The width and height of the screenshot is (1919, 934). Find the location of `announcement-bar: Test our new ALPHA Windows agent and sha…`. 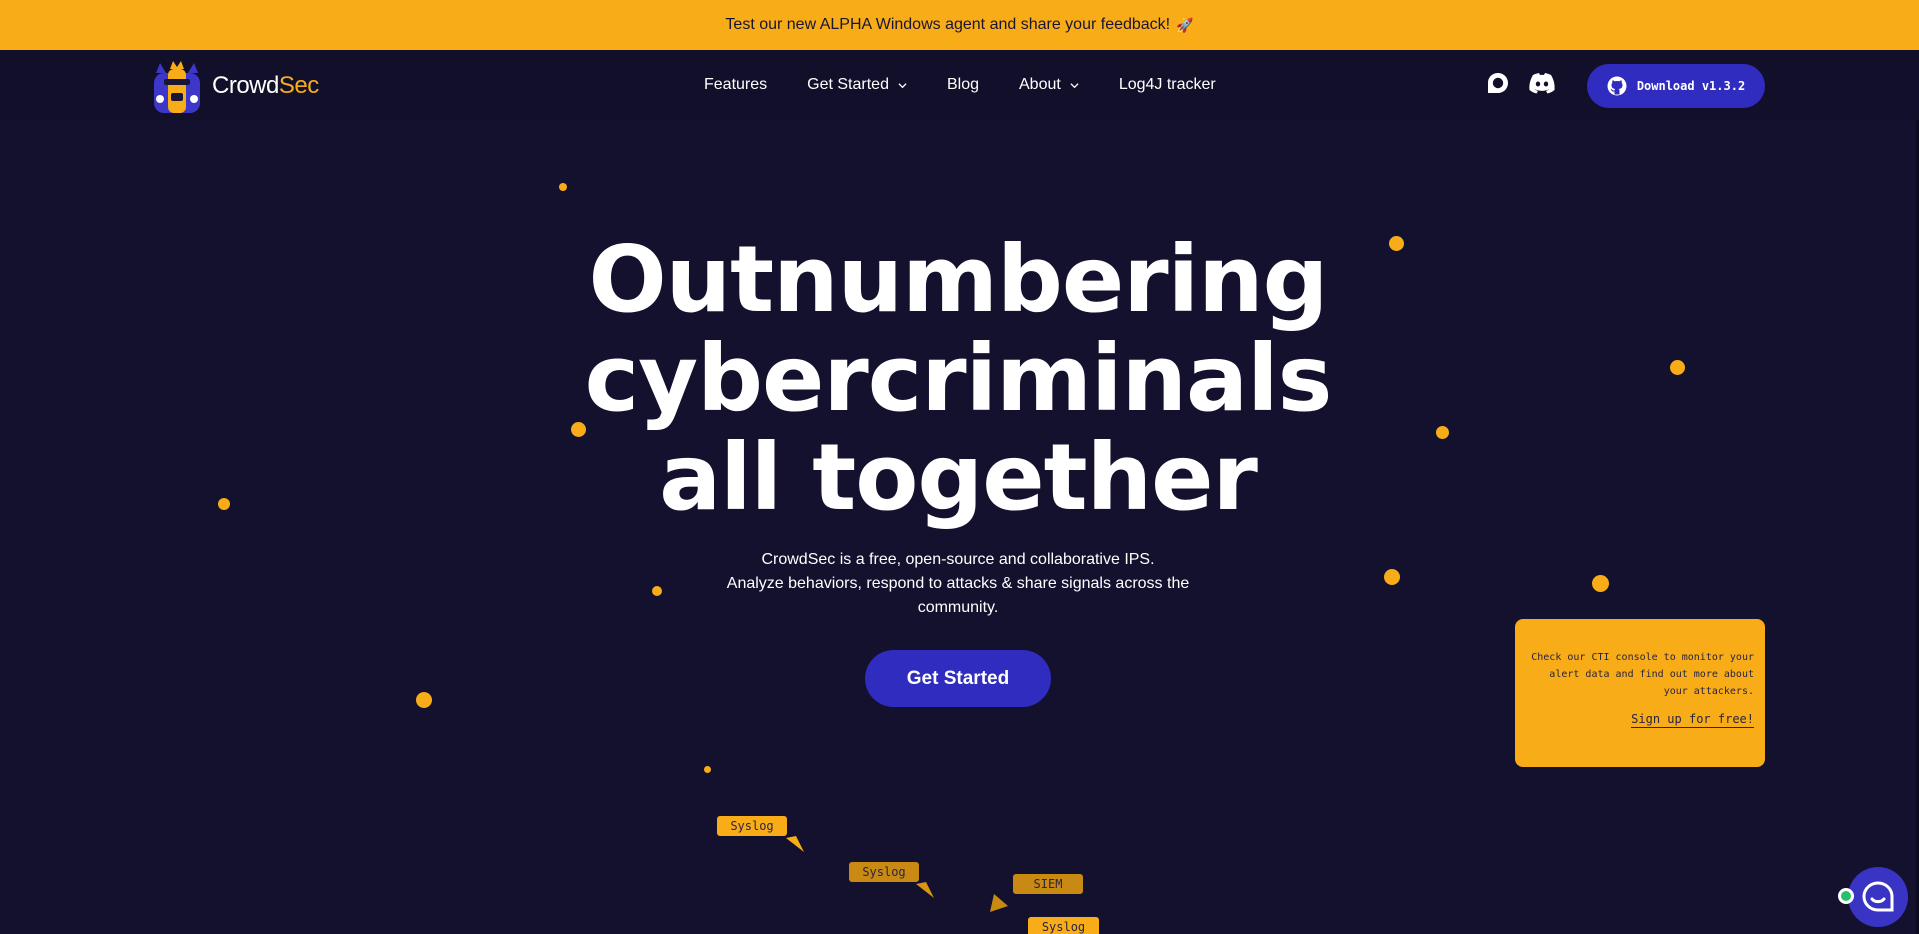

announcement-bar: Test our new ALPHA Windows agent and sha… is located at coordinates (959, 25).